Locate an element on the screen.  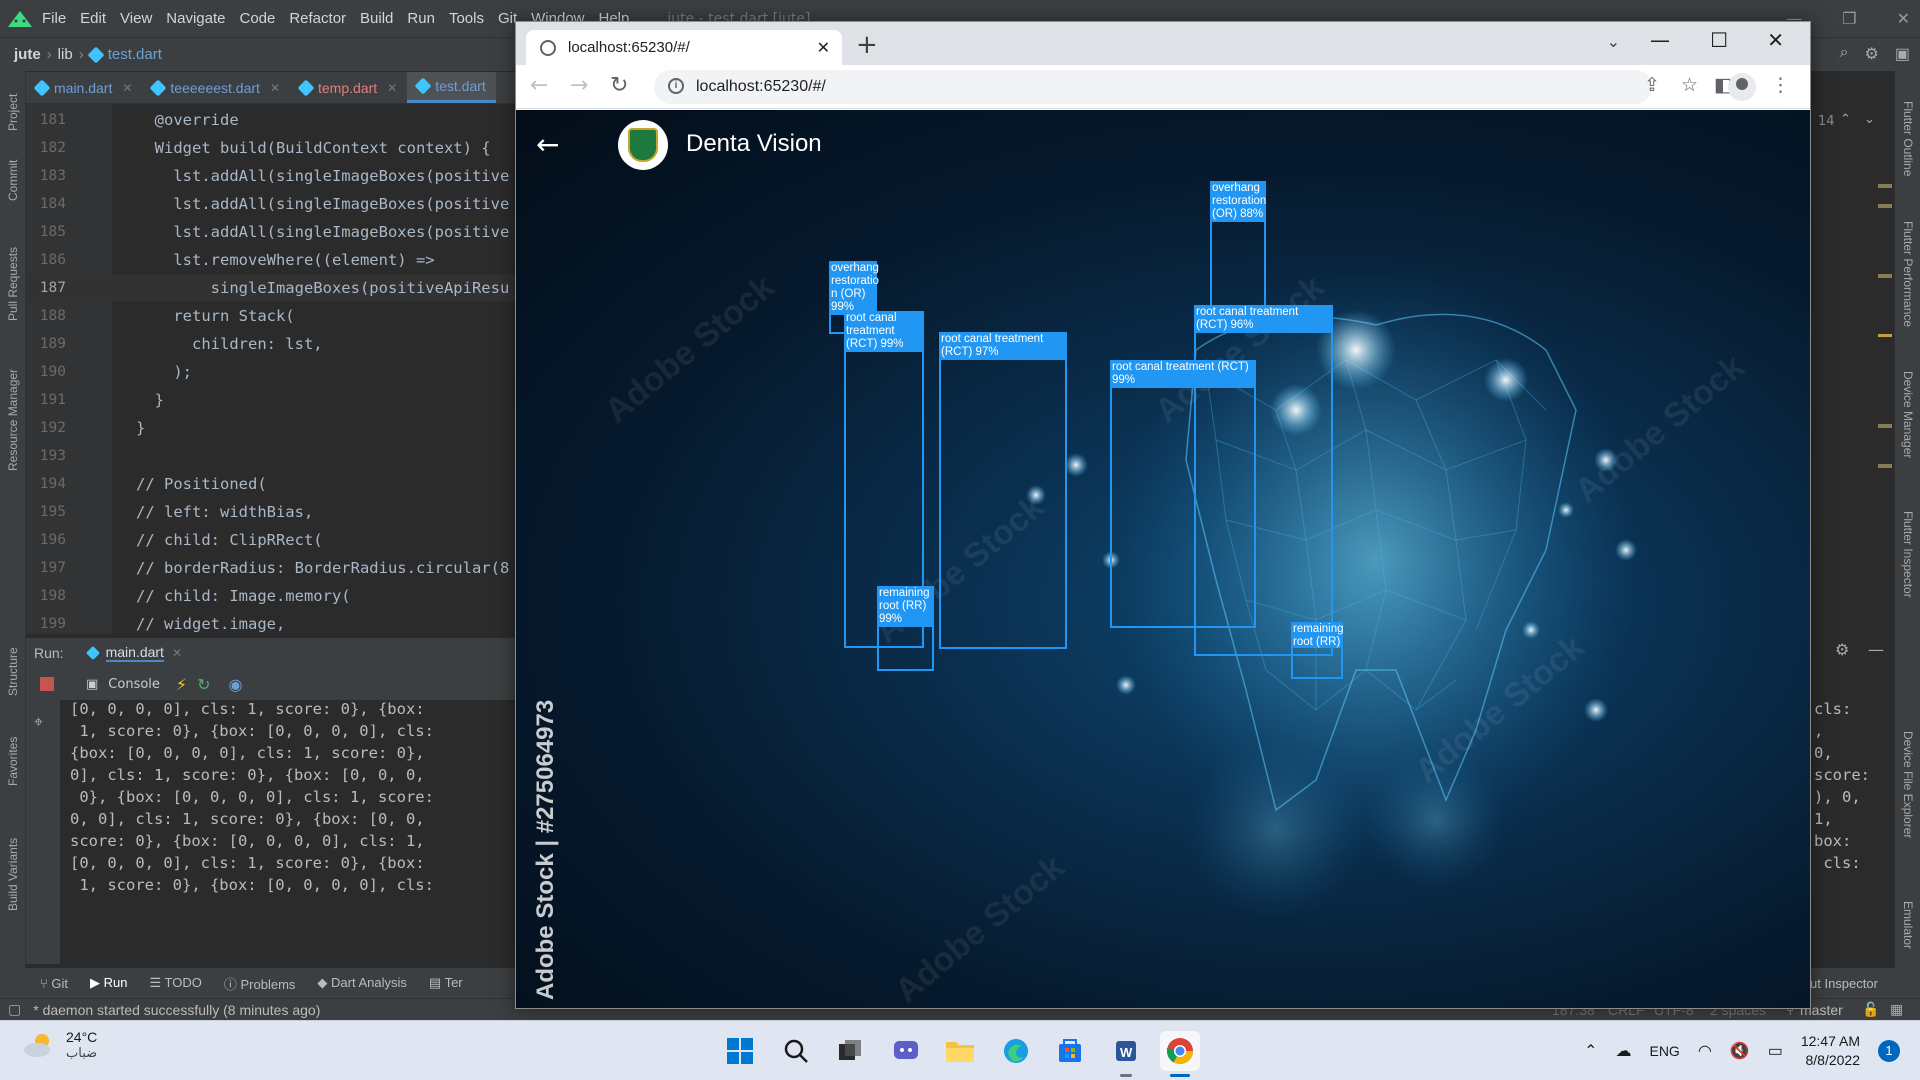
menu-code: Code is located at coordinates (257, 18).